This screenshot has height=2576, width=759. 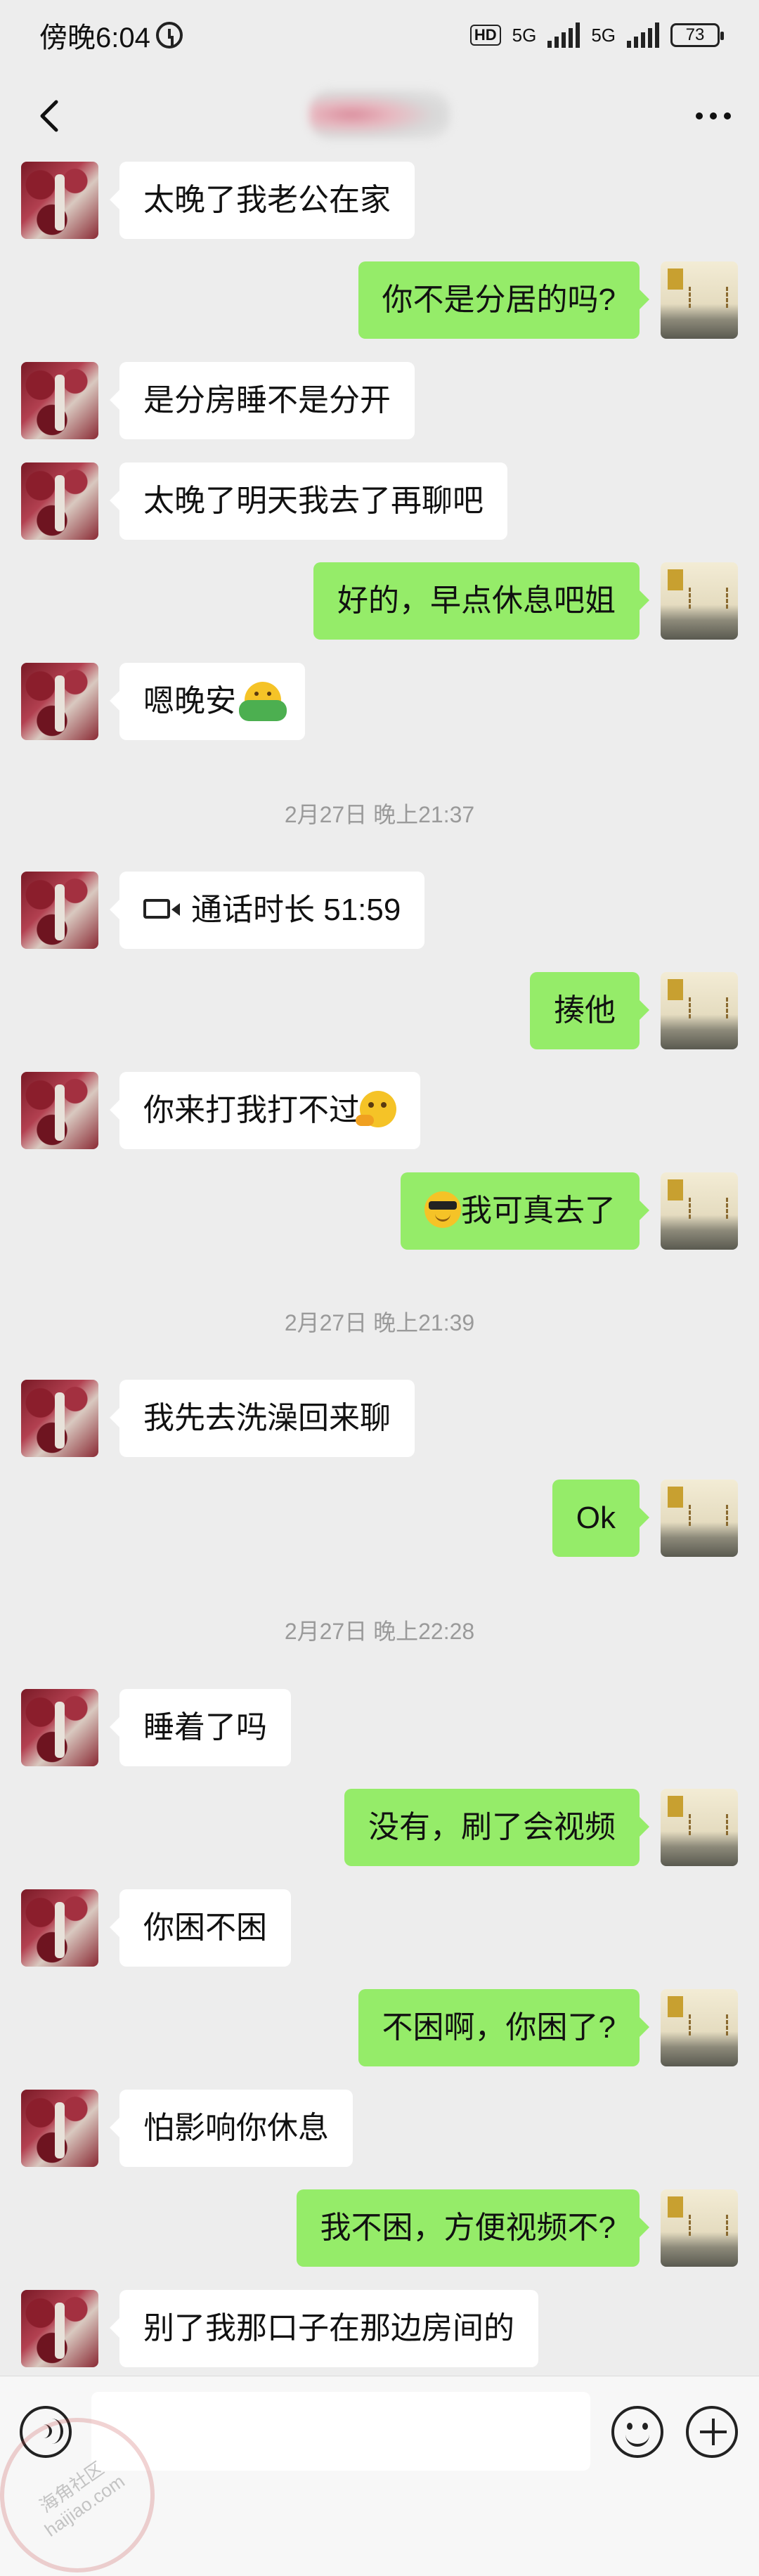 I want to click on message-bubble-outgoing: 我可真去了, so click(x=525, y=1211).